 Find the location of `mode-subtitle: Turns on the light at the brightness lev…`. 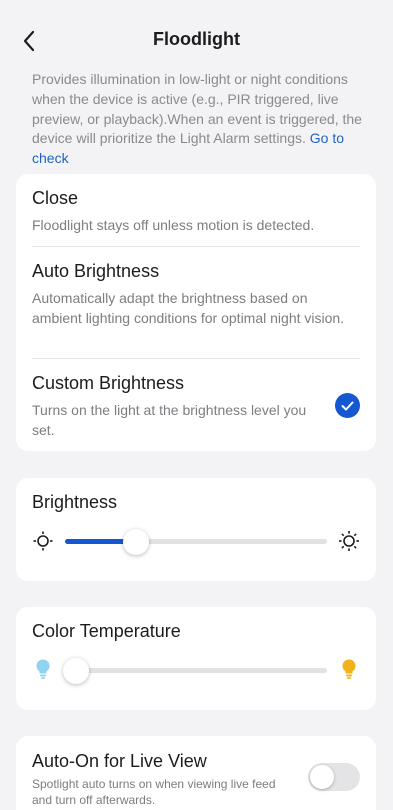

mode-subtitle: Turns on the light at the brightness lev… is located at coordinates (169, 420).